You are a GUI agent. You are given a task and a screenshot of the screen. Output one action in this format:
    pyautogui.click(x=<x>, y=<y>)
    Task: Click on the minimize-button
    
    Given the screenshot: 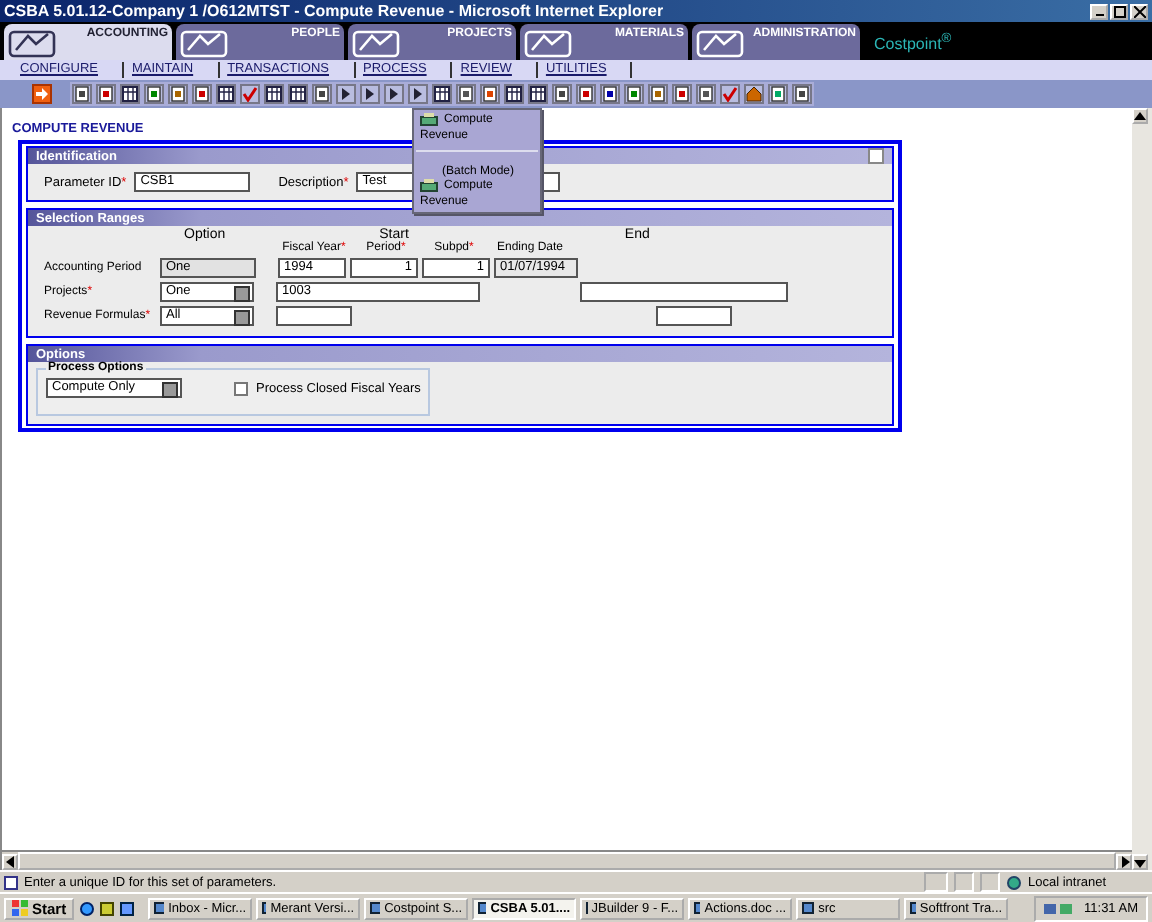 What is the action you would take?
    pyautogui.click(x=1099, y=11)
    